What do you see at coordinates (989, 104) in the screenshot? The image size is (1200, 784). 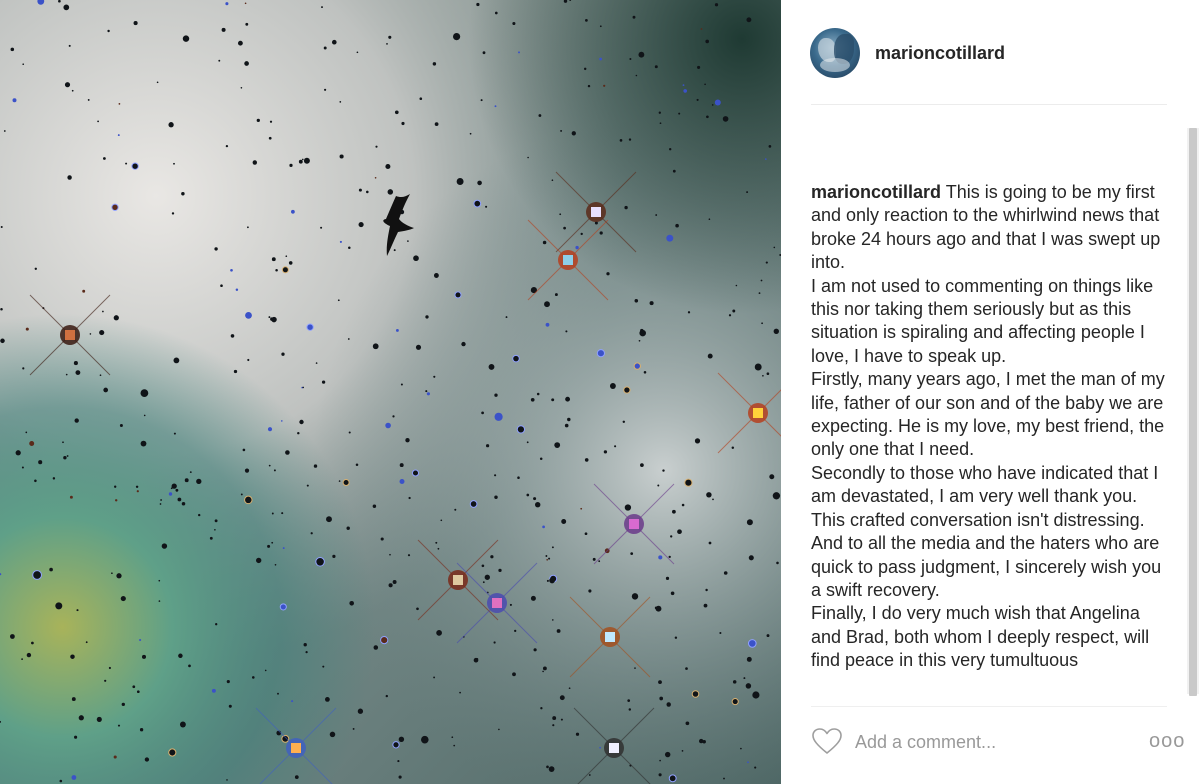 I see `header-divider` at bounding box center [989, 104].